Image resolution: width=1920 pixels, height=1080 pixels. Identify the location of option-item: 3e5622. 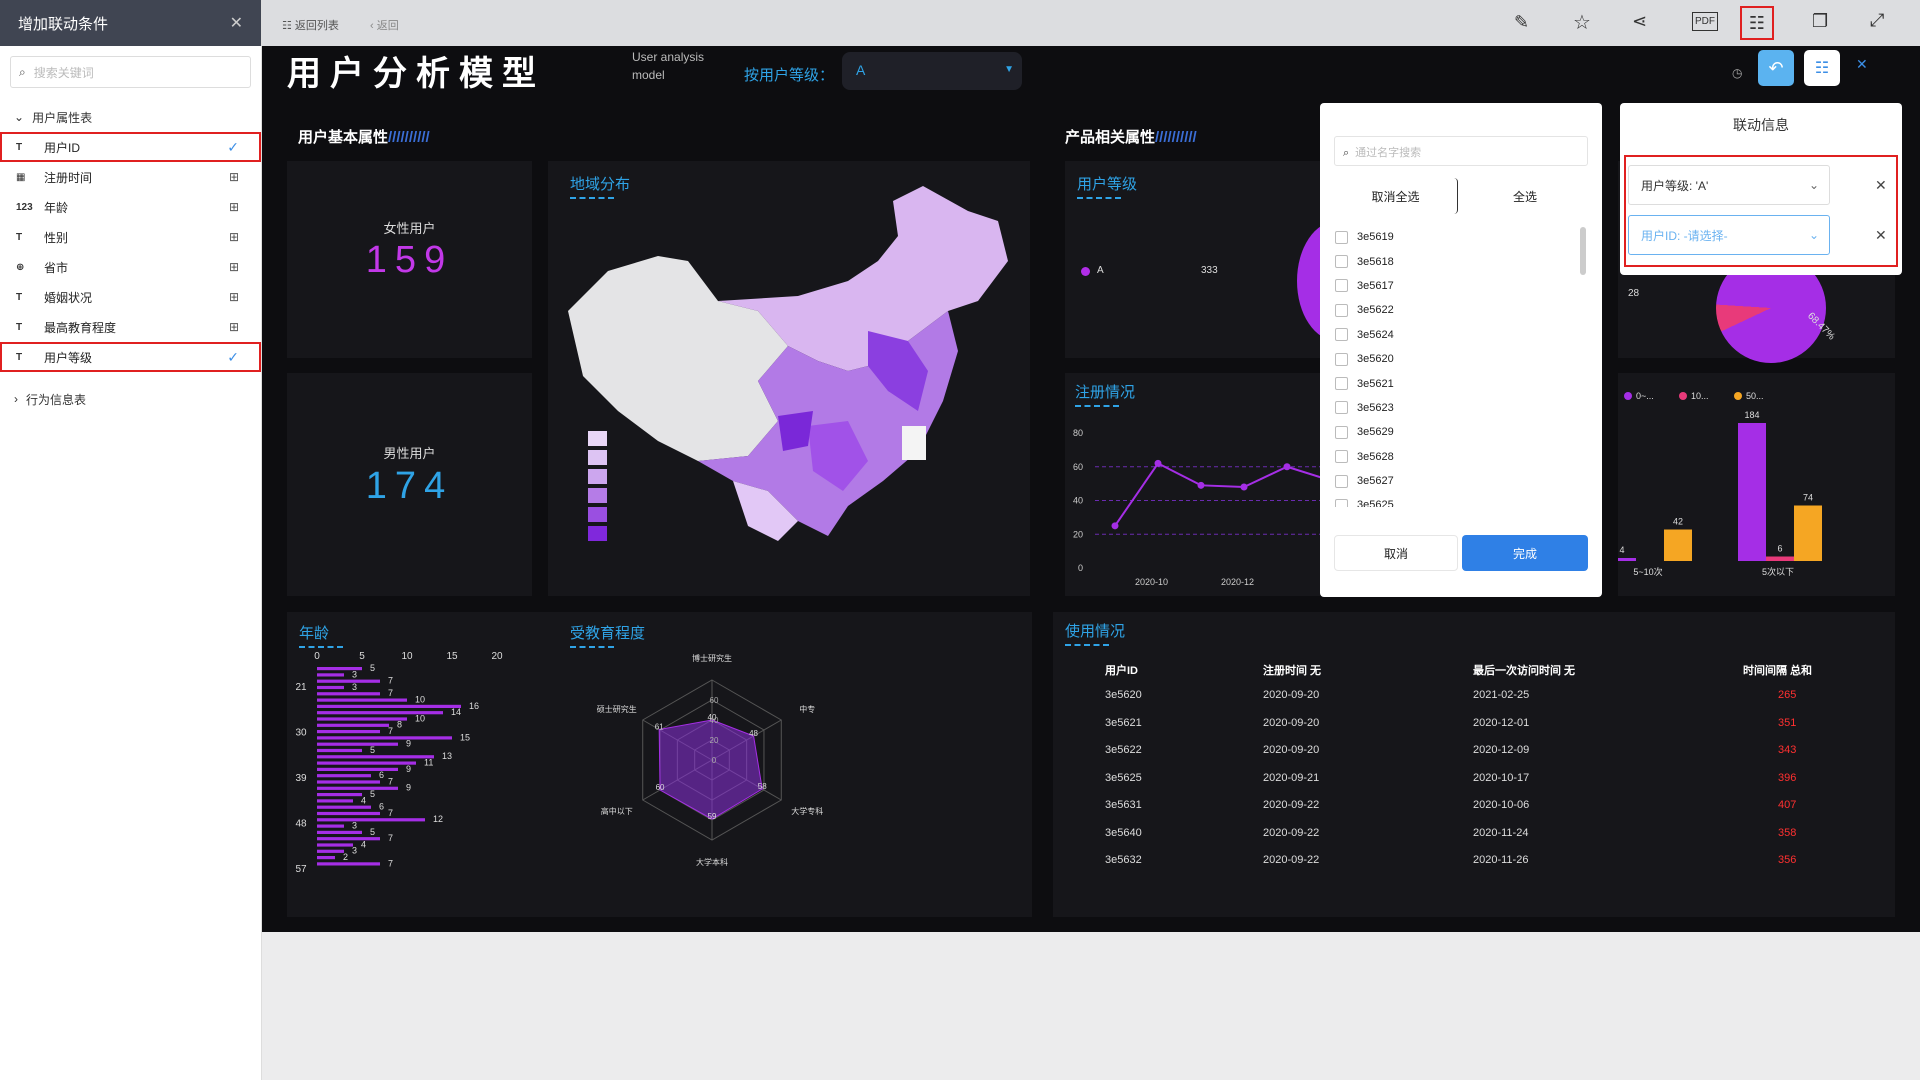
(1450, 310).